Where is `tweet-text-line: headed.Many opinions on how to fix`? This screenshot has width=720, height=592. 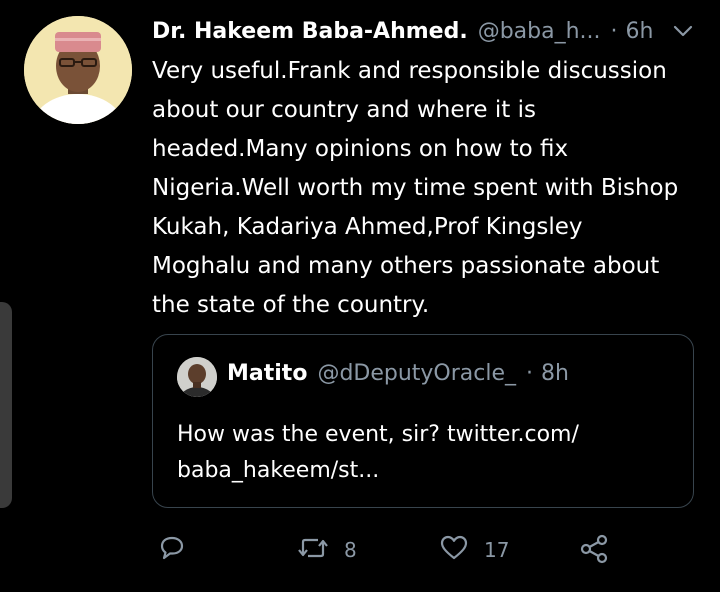 tweet-text-line: headed.Many opinions on how to fix is located at coordinates (360, 149).